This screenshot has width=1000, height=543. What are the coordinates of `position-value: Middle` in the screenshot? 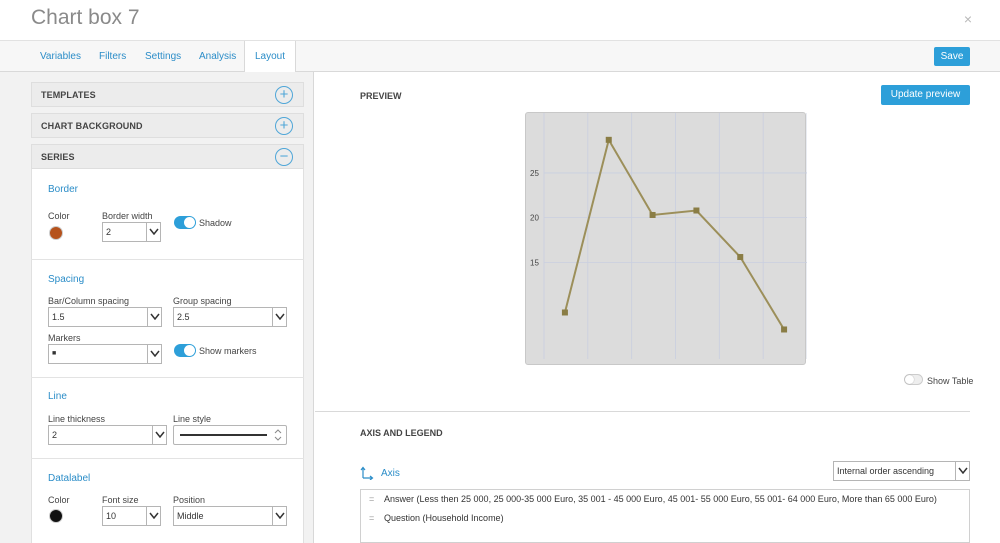 It's located at (190, 516).